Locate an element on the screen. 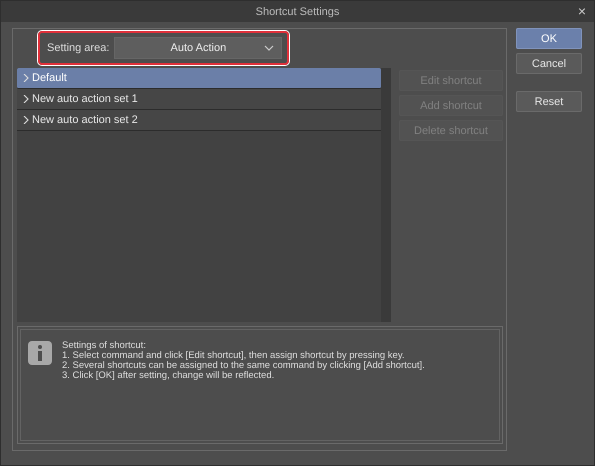  window-title: Shortcut Settings is located at coordinates (298, 12).